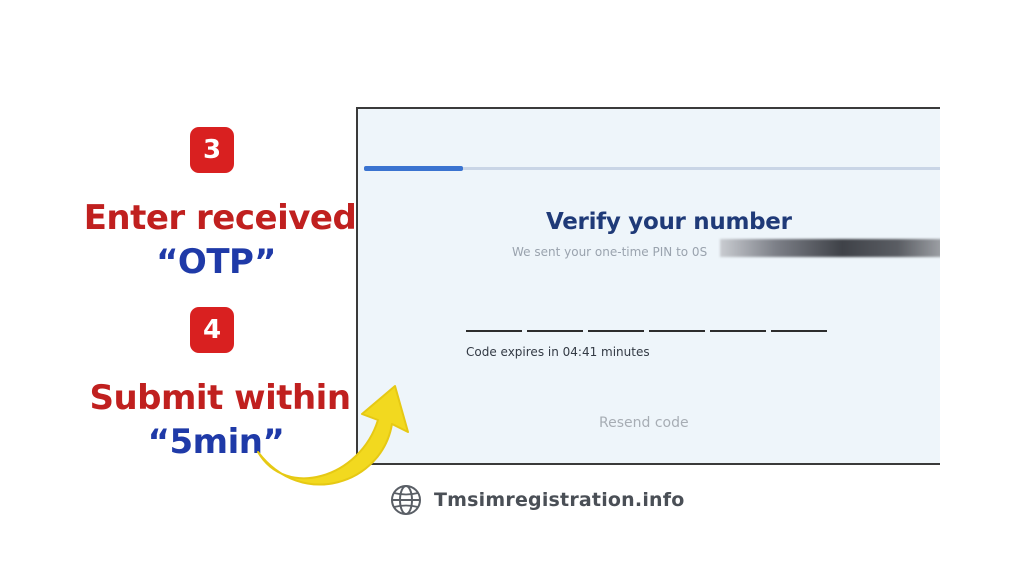 The width and height of the screenshot is (1024, 576). I want to click on step-4-badge: 4, so click(212, 330).